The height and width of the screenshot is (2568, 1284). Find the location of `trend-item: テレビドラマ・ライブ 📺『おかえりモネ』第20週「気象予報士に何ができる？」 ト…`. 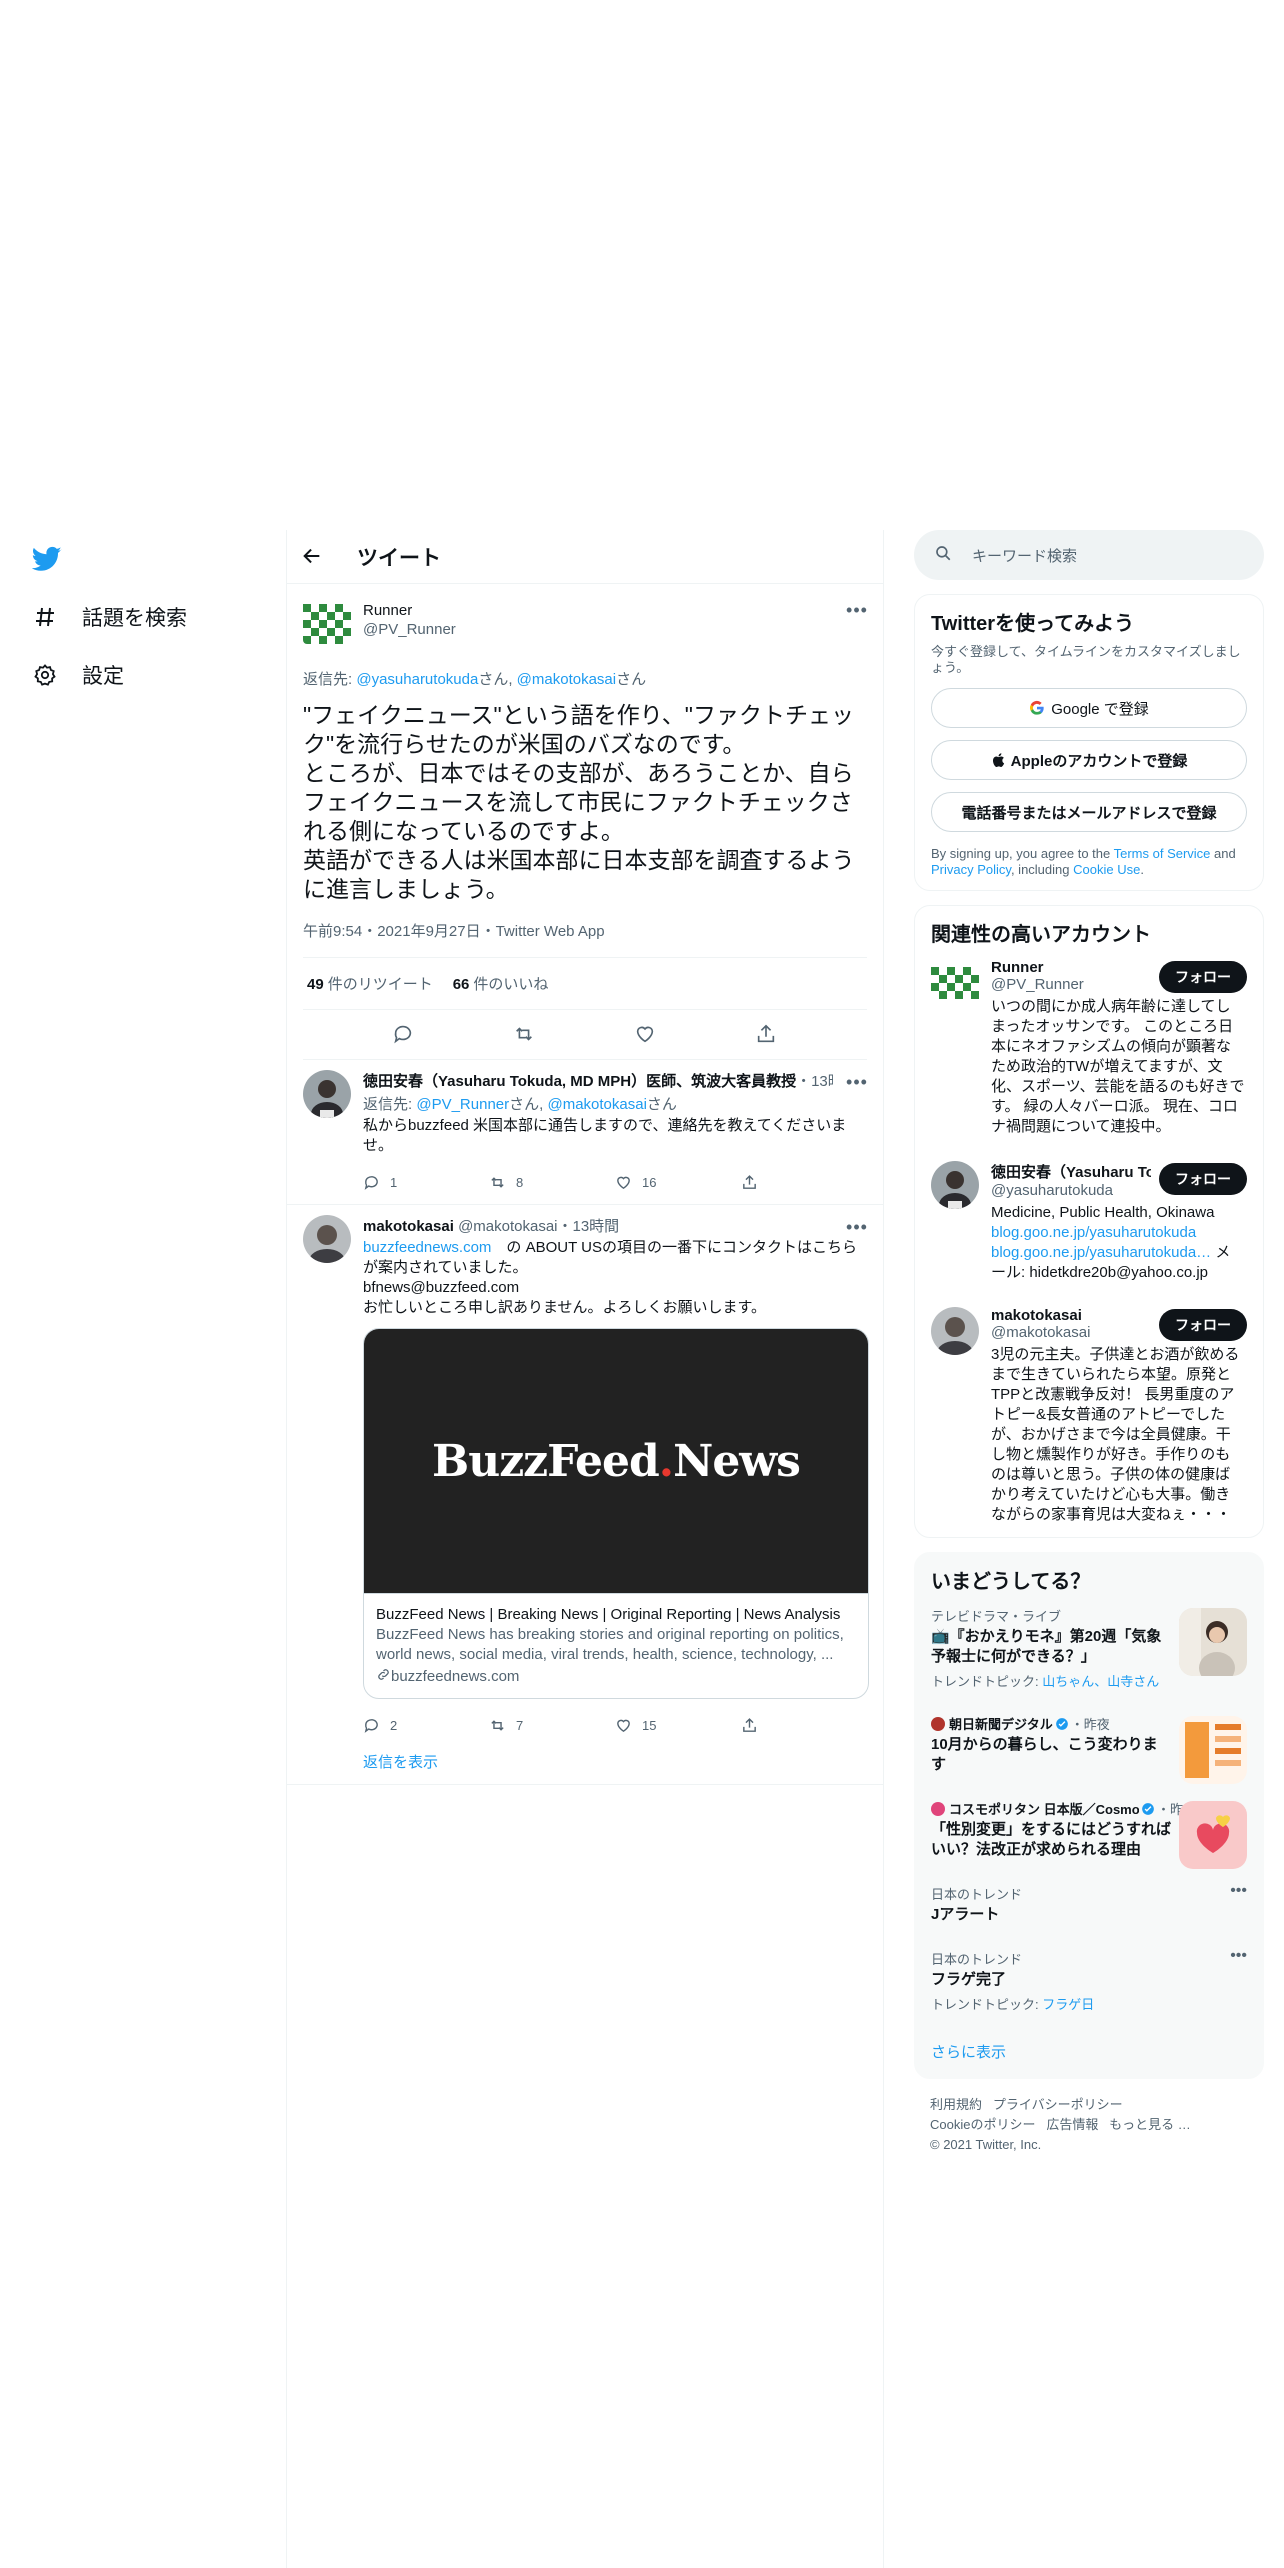

trend-item: テレビドラマ・ライブ 📺『おかえりモネ』第20週「気象予報士に何ができる？」 ト… is located at coordinates (1089, 1648).